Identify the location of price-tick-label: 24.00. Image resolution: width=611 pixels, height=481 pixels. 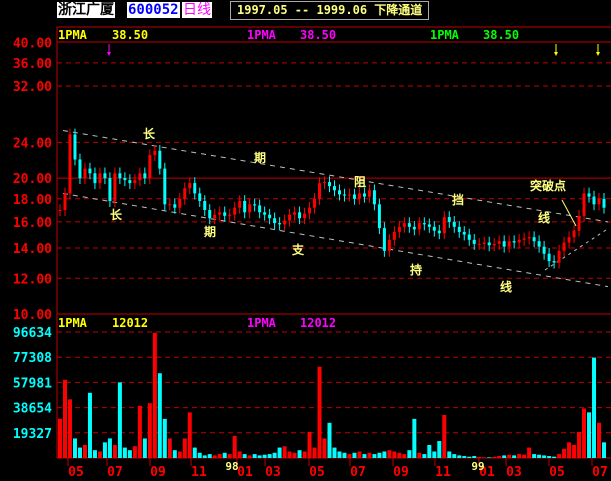
(32, 143).